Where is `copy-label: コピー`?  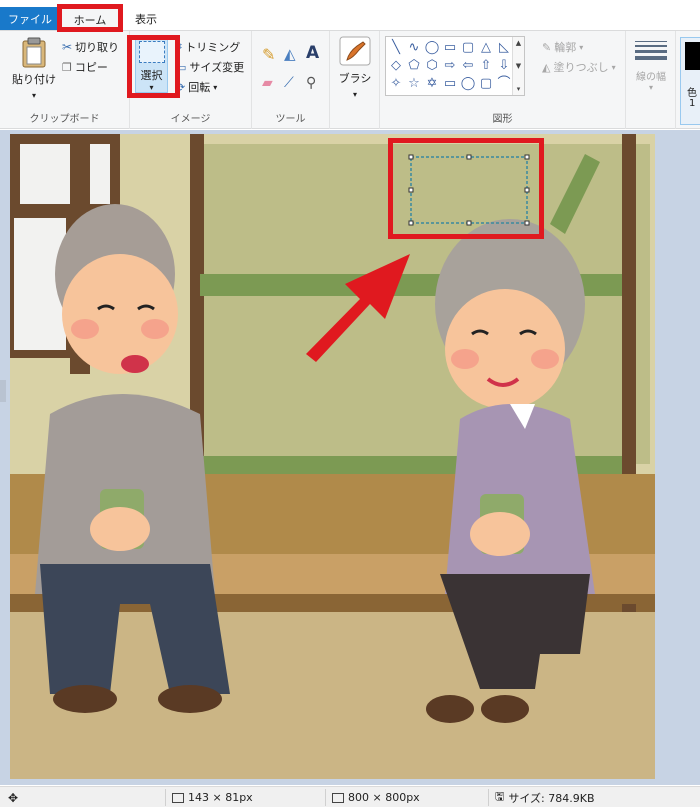
copy-label: コピー is located at coordinates (91, 67).